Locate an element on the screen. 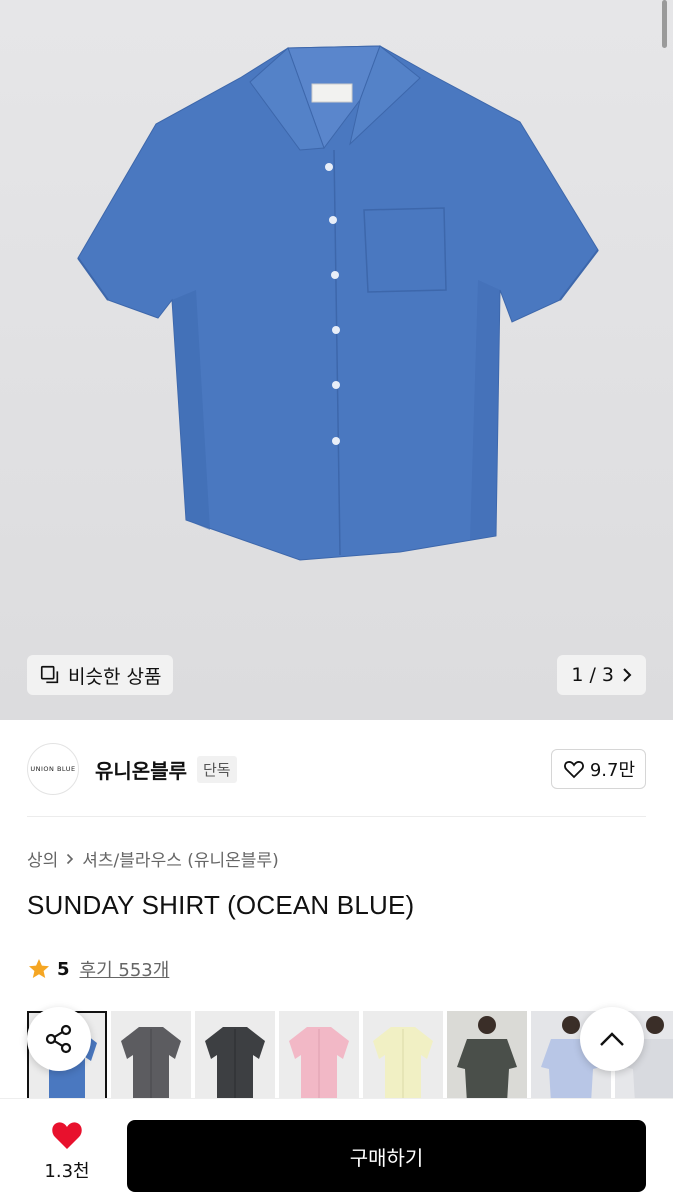 The width and height of the screenshot is (673, 1200). color-option-charcoal is located at coordinates (151, 1057).